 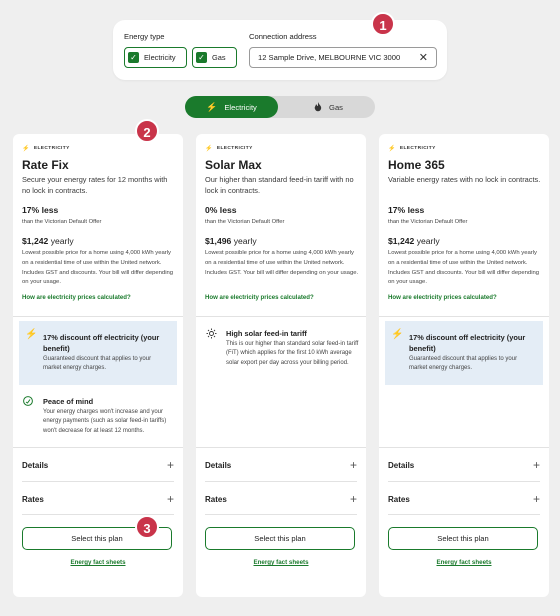 I want to click on plan-discount: 0% less, so click(x=221, y=210).